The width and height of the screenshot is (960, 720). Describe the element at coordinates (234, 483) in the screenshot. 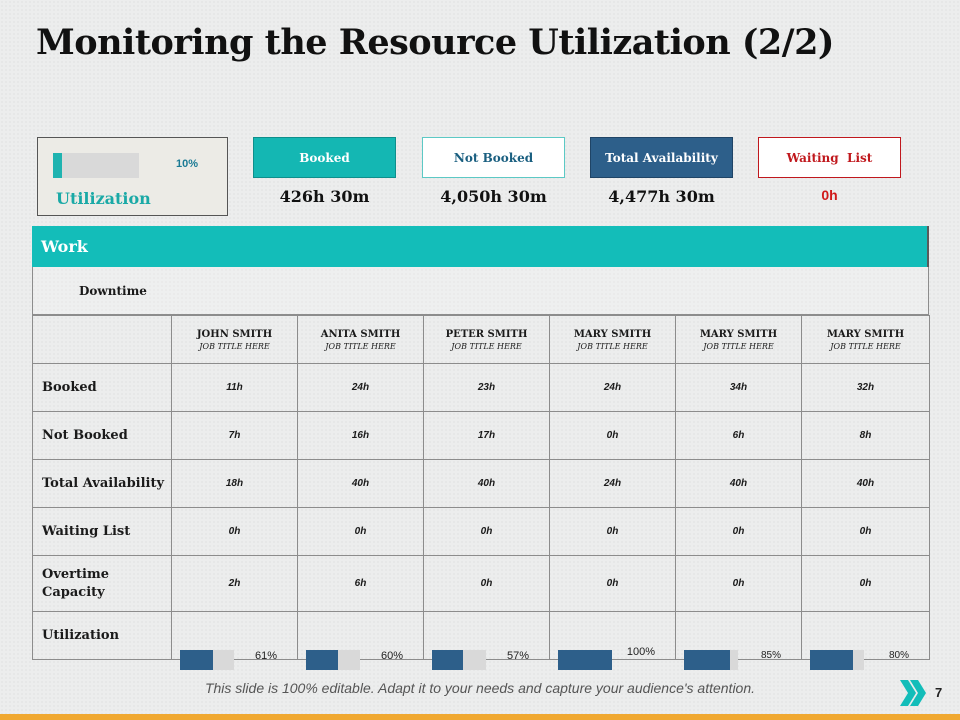

I see `table-cell: 18h` at that location.